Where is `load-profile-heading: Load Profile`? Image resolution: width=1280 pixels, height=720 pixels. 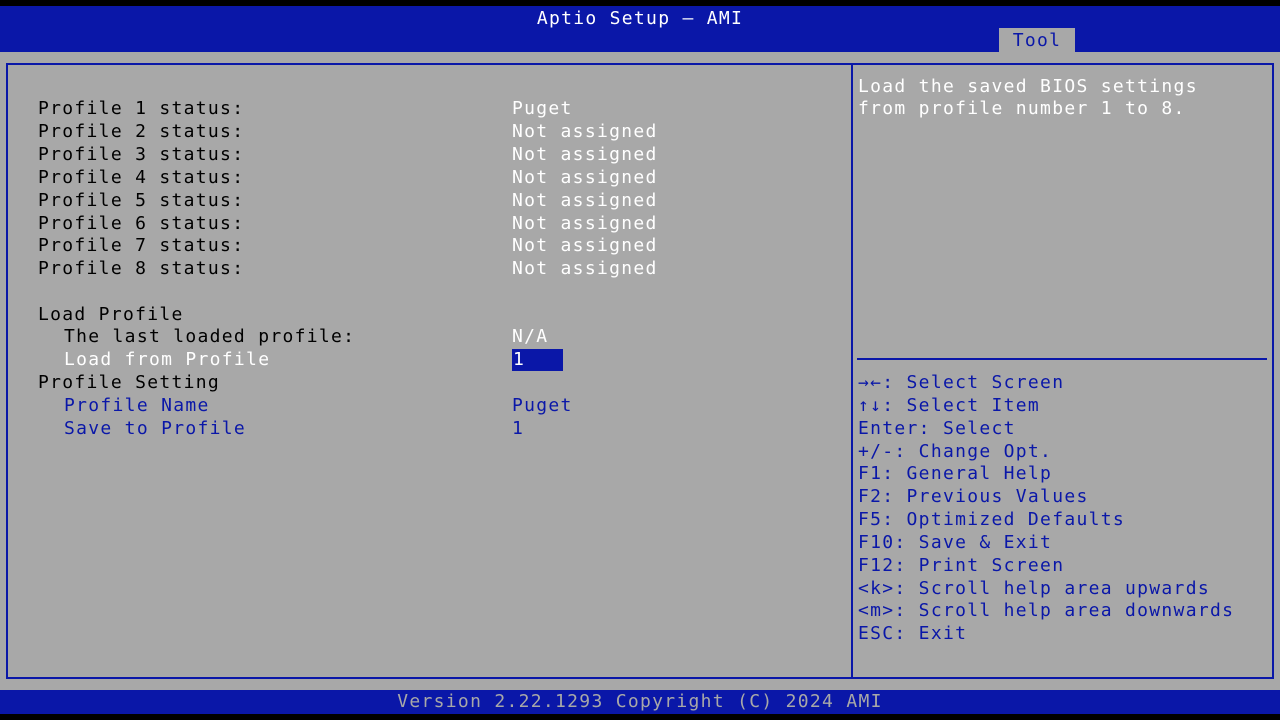
load-profile-heading: Load Profile is located at coordinates (111, 314).